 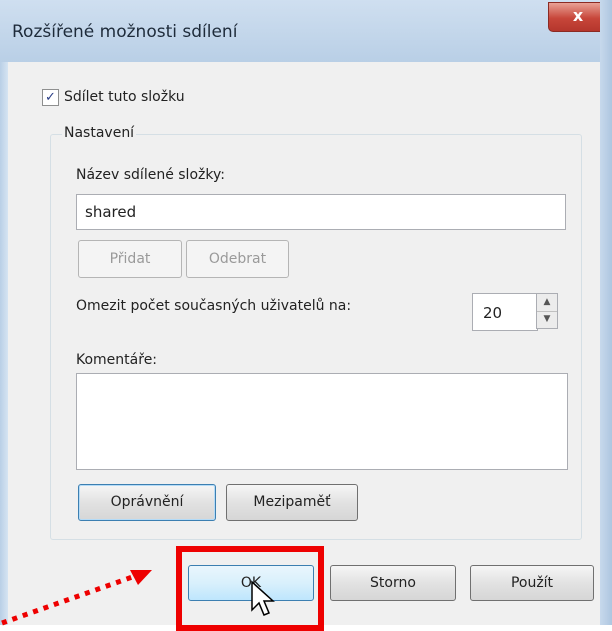 I want to click on spin-up-icon: ▲, so click(x=547, y=303).